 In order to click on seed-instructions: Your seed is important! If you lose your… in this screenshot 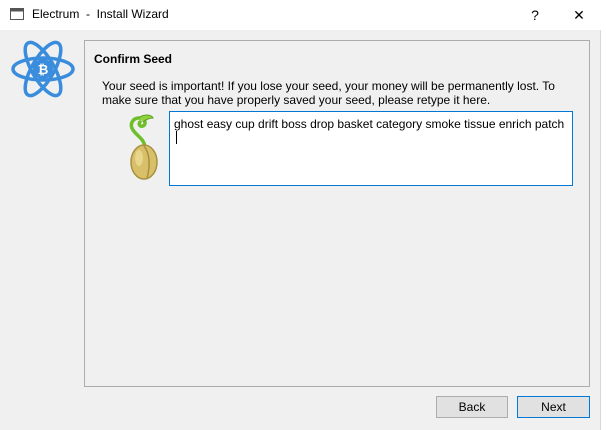, I will do `click(328, 93)`.